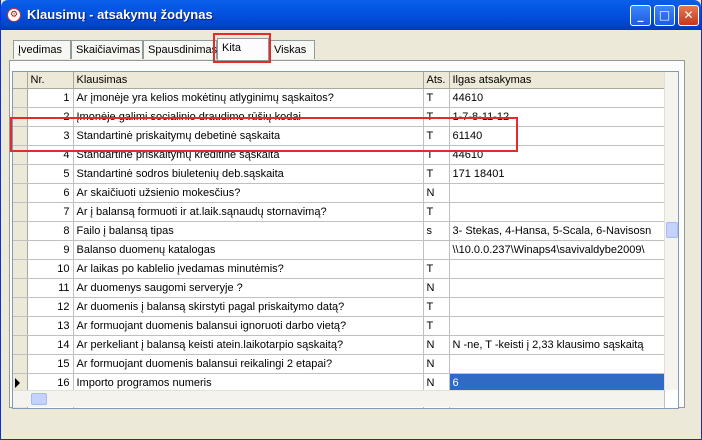  I want to click on cell-nr: 7, so click(50, 212).